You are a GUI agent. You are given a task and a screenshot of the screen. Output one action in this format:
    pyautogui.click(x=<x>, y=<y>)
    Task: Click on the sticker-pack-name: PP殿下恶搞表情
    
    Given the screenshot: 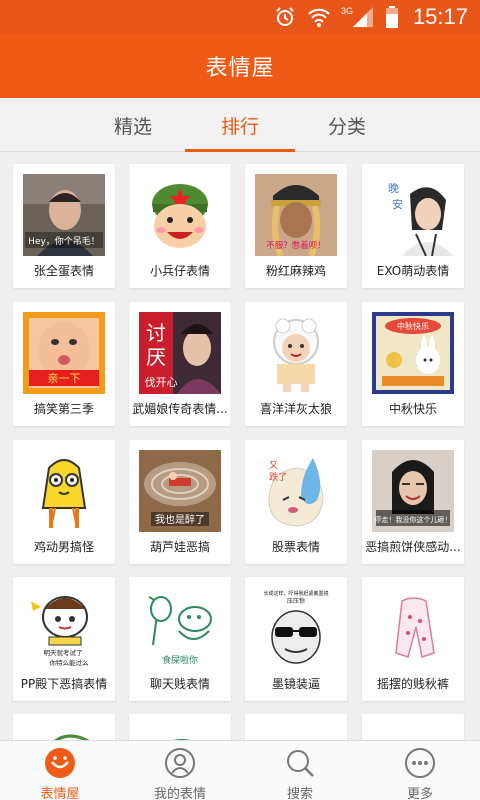 What is the action you would take?
    pyautogui.click(x=64, y=684)
    